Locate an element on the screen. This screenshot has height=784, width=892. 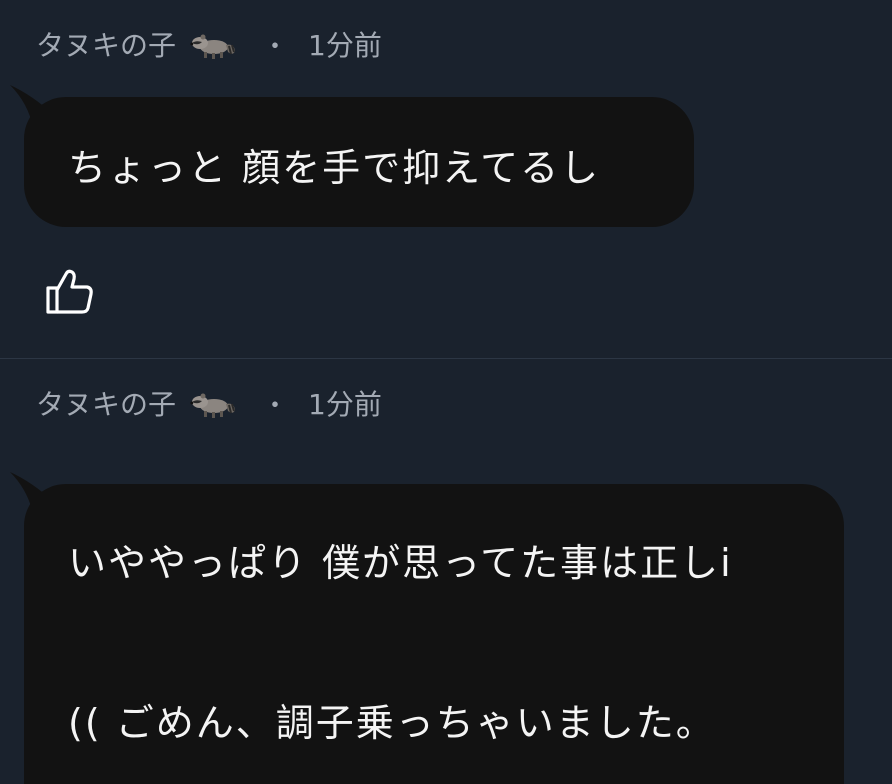
message-text: ちょっと 顔を手で抑えてるし is located at coordinates (334, 168).